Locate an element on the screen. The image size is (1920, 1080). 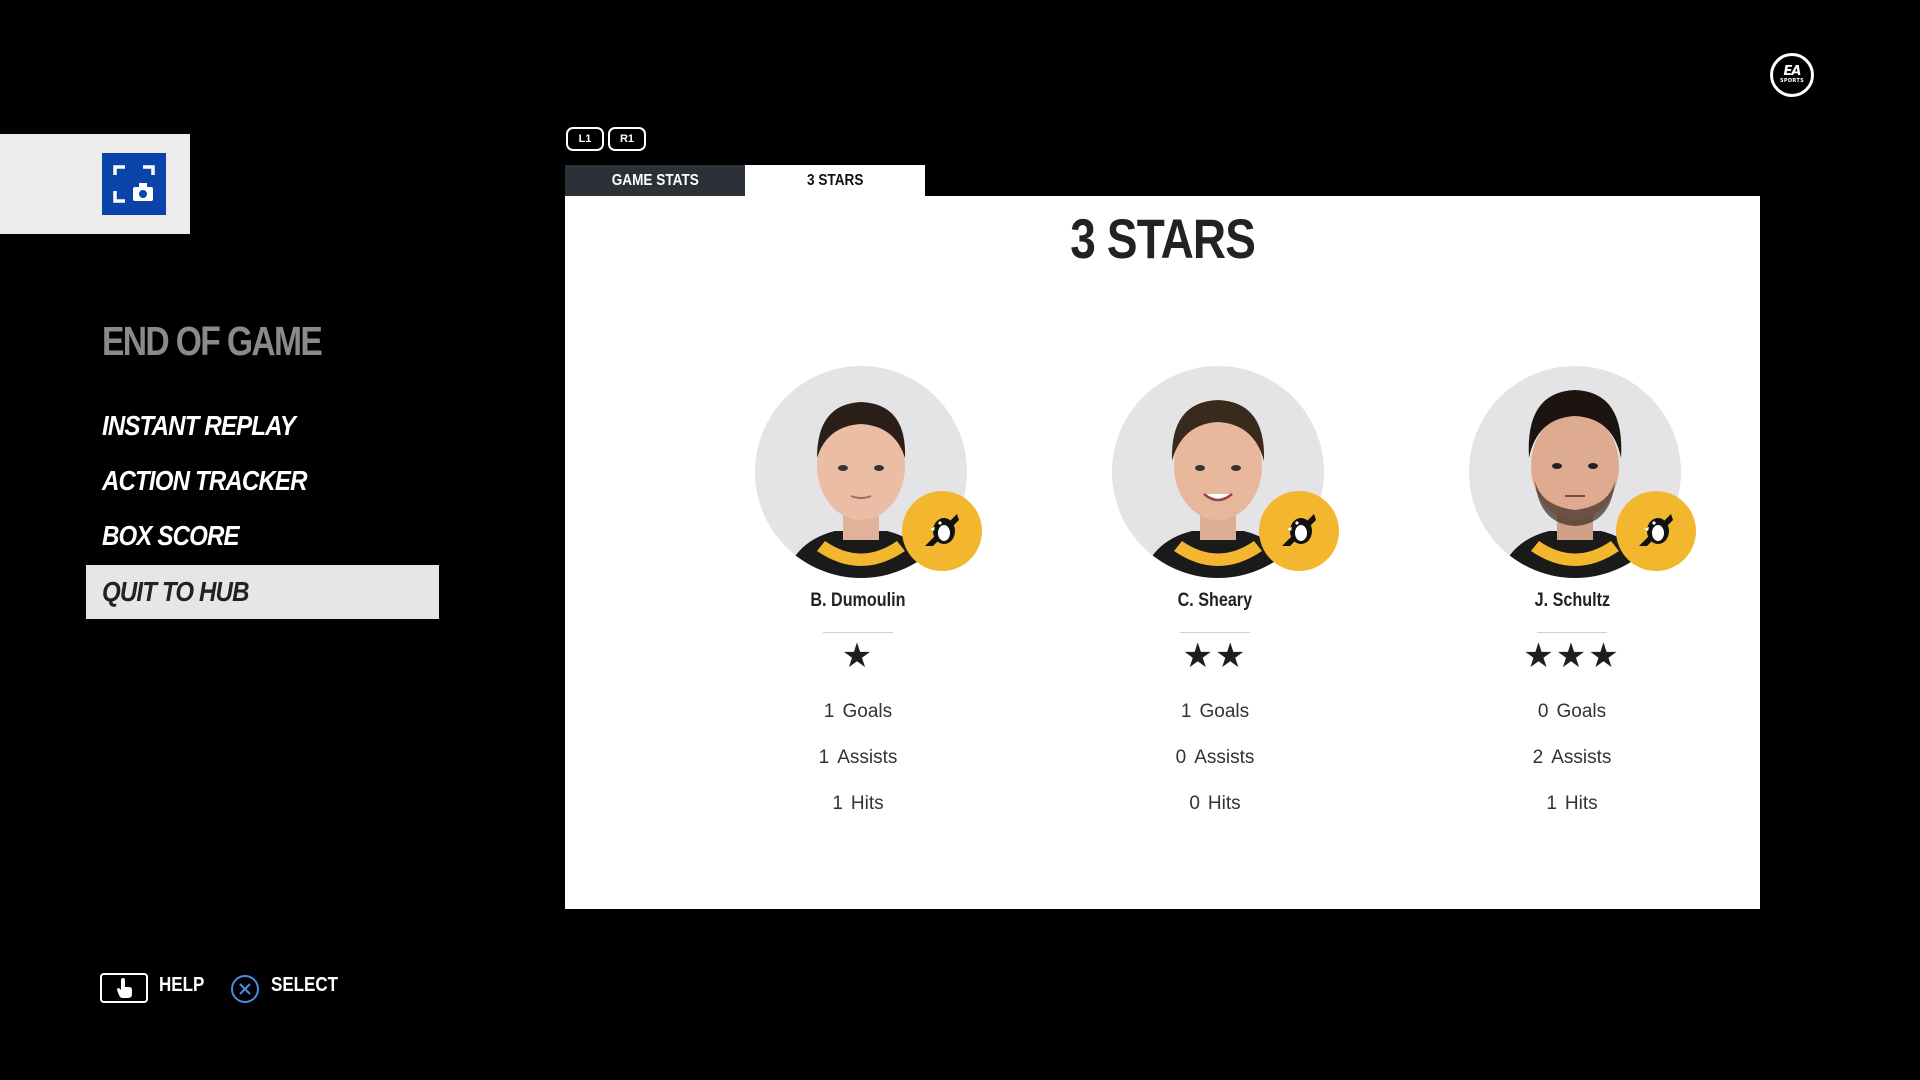
tab-label: 3 STARS is located at coordinates (835, 180).